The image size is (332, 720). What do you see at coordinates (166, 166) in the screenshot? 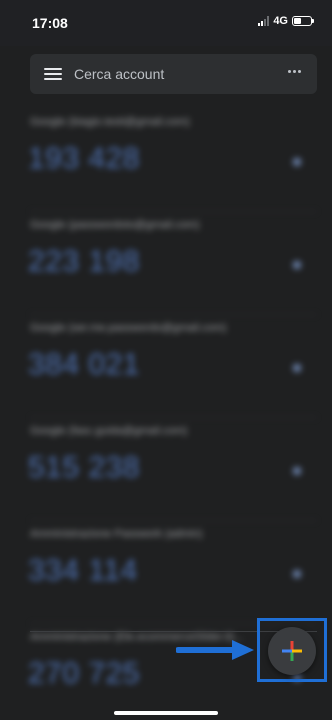
I see `account-item: Google (biagio.testi@gmail.com) 193 428` at bounding box center [166, 166].